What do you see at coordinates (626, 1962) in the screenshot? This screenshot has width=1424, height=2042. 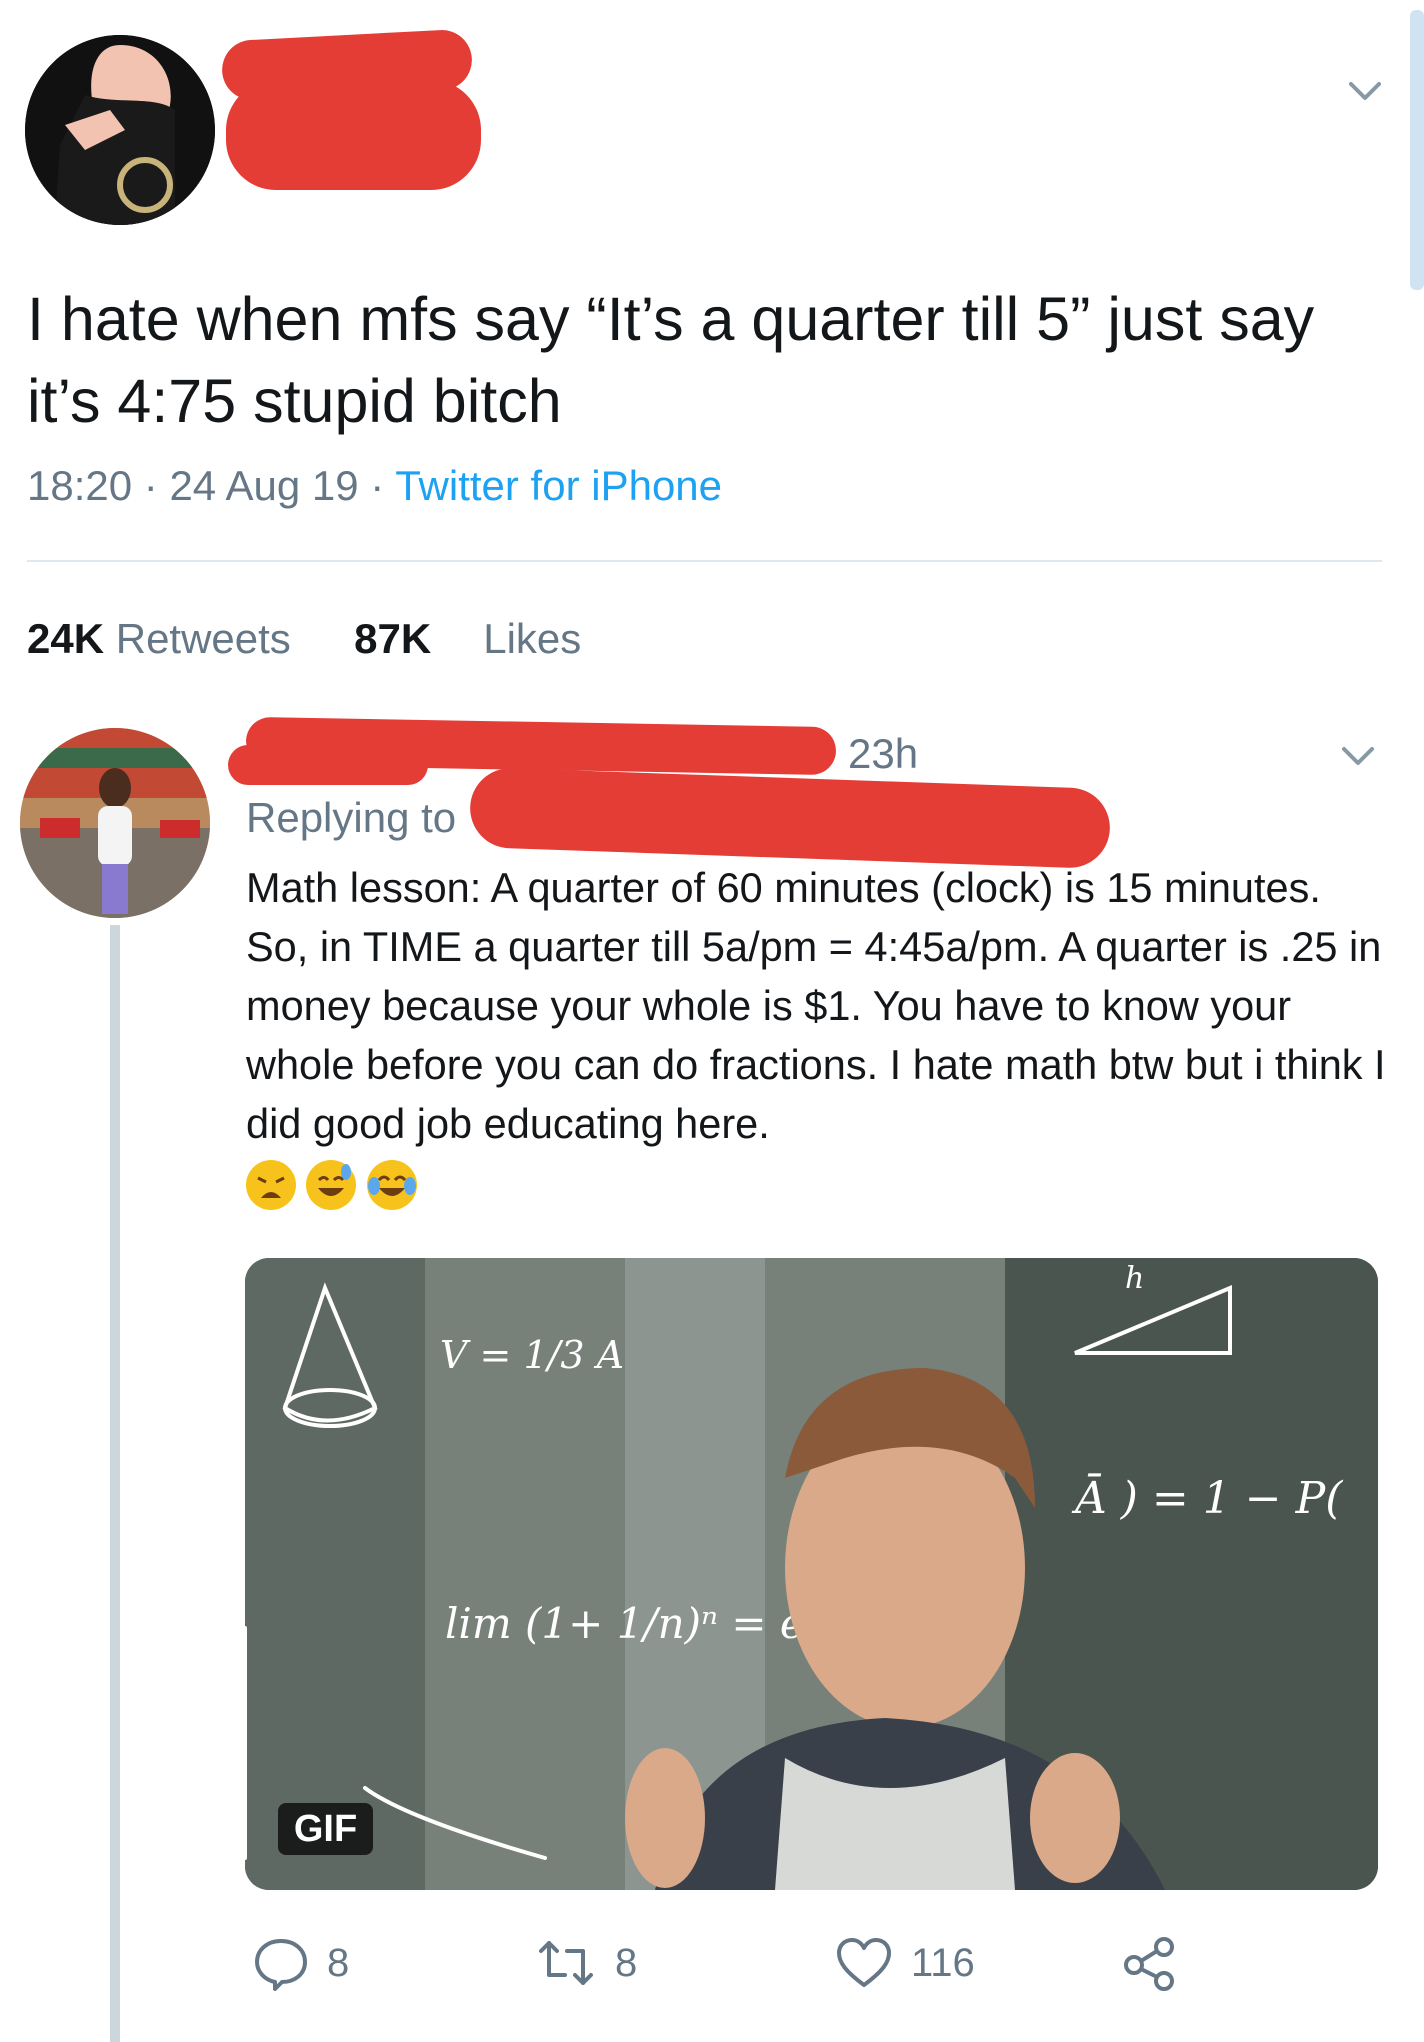 I see `retweet-count: 8` at bounding box center [626, 1962].